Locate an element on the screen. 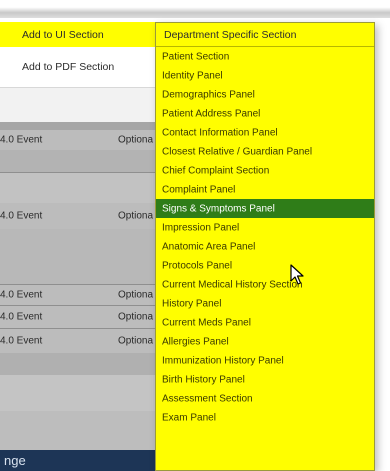 This screenshot has height=471, width=390. dropdown-option: Contact Information Panel is located at coordinates (265, 132).